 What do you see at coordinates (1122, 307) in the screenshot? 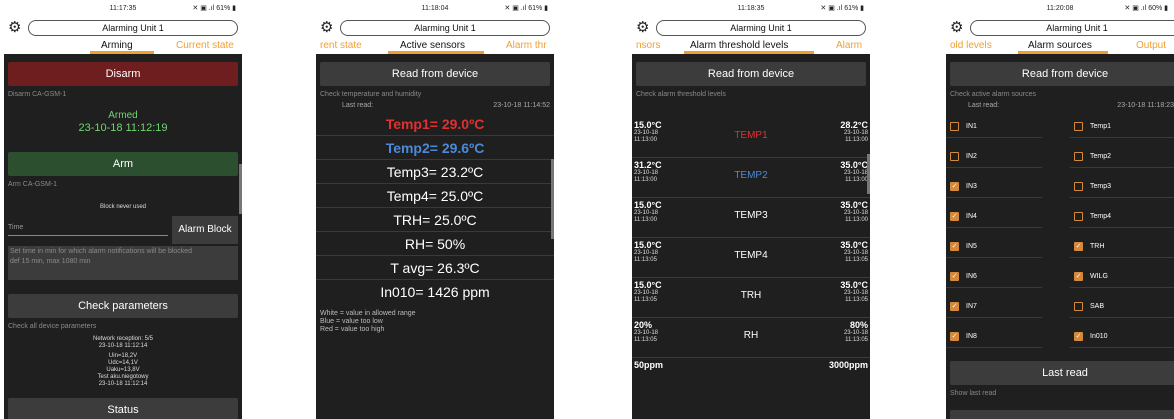
I see `checkbox-row-sab: SAB` at bounding box center [1122, 307].